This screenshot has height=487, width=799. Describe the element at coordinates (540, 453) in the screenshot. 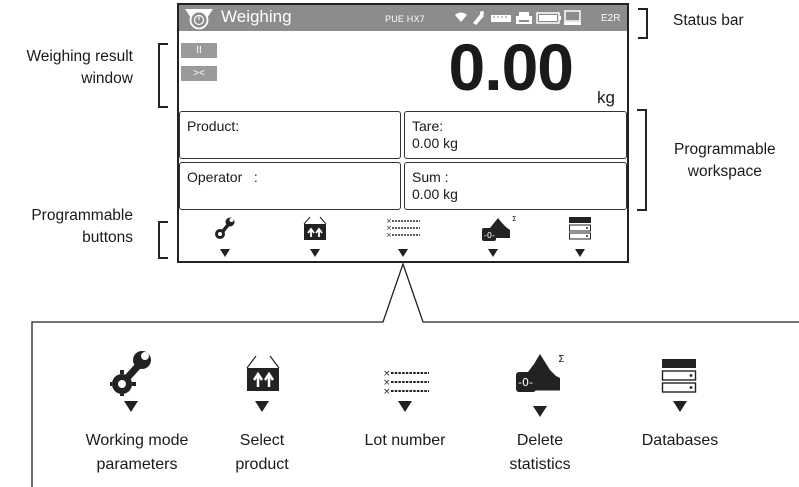

I see `detail-delete-statistics-label: Delete statistics` at that location.